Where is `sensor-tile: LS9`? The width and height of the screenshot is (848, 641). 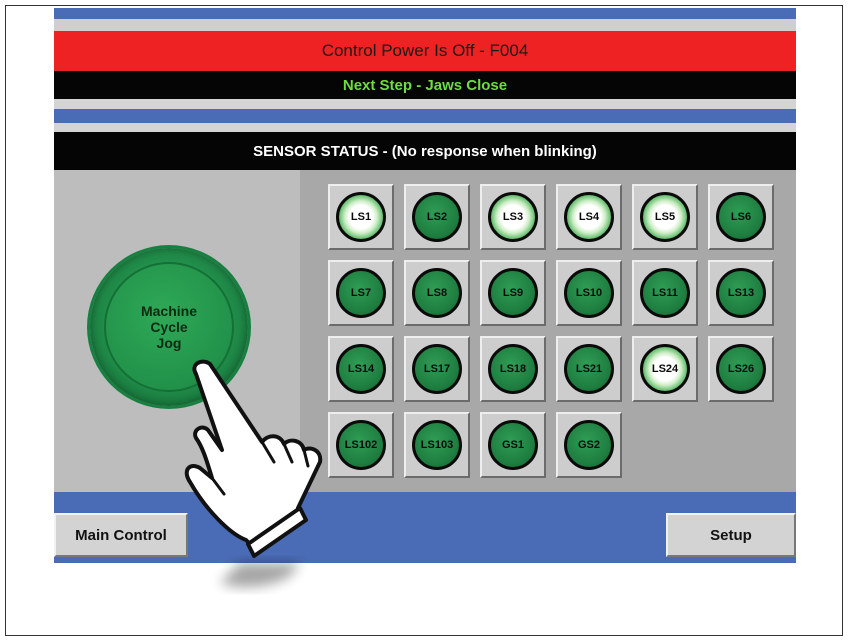
sensor-tile: LS9 is located at coordinates (513, 293).